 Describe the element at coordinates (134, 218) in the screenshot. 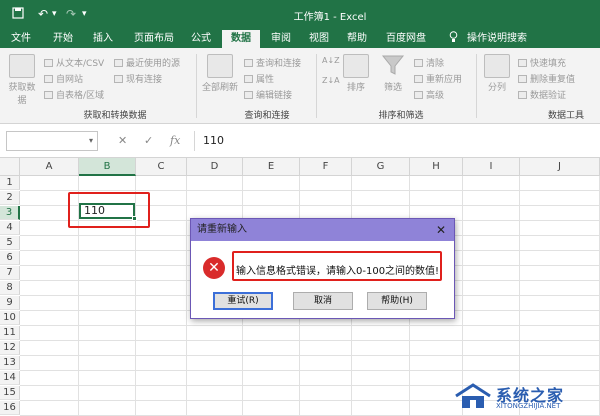

I see `fill-handle` at that location.